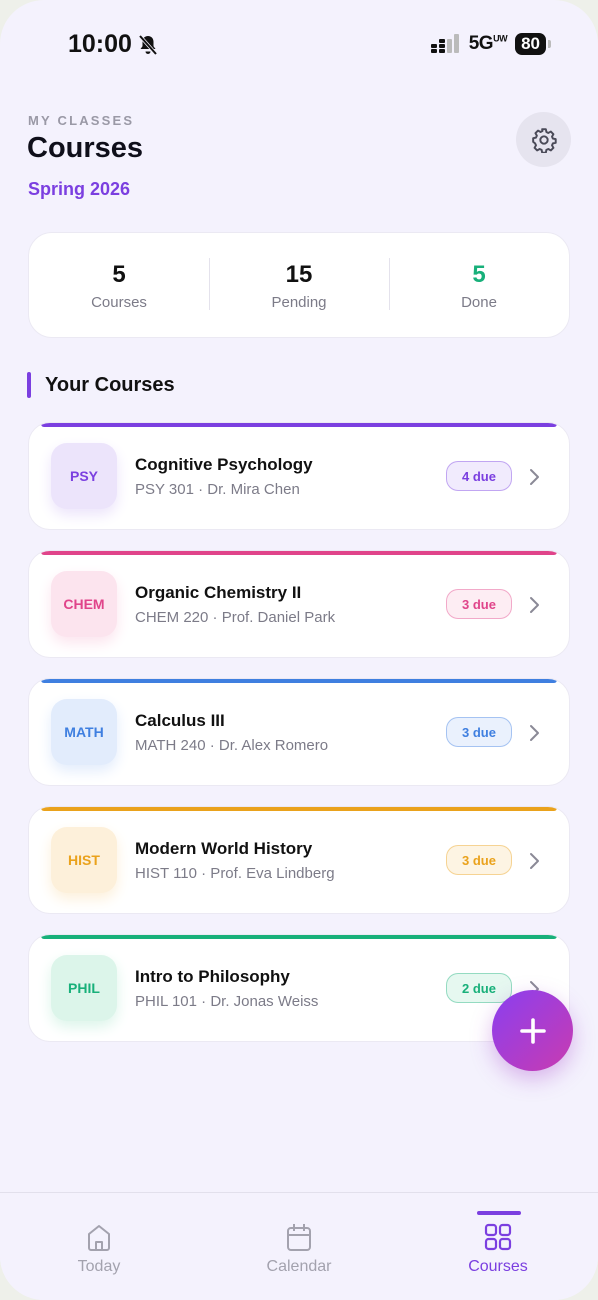 This screenshot has width=598, height=1300. I want to click on course-meta: PSY 301 · Dr. Mira Chen, so click(217, 489).